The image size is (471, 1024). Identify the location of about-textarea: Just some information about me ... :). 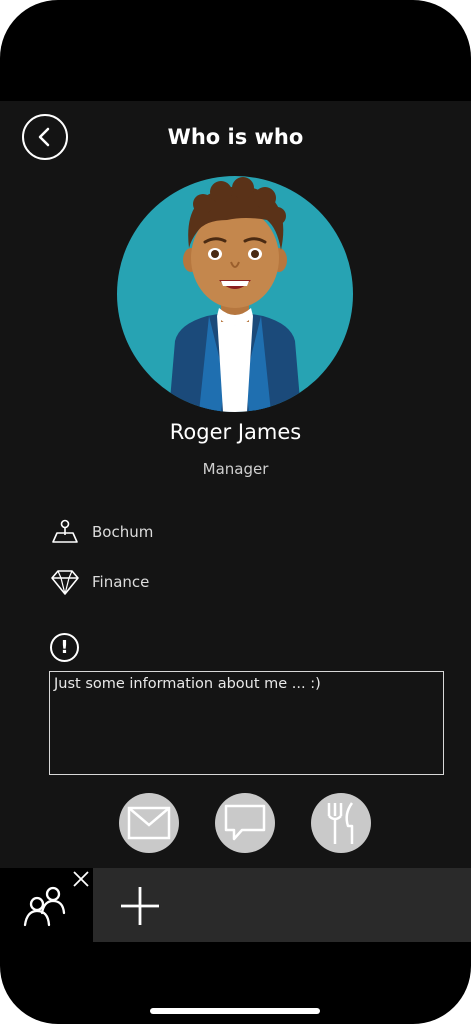
(246, 723).